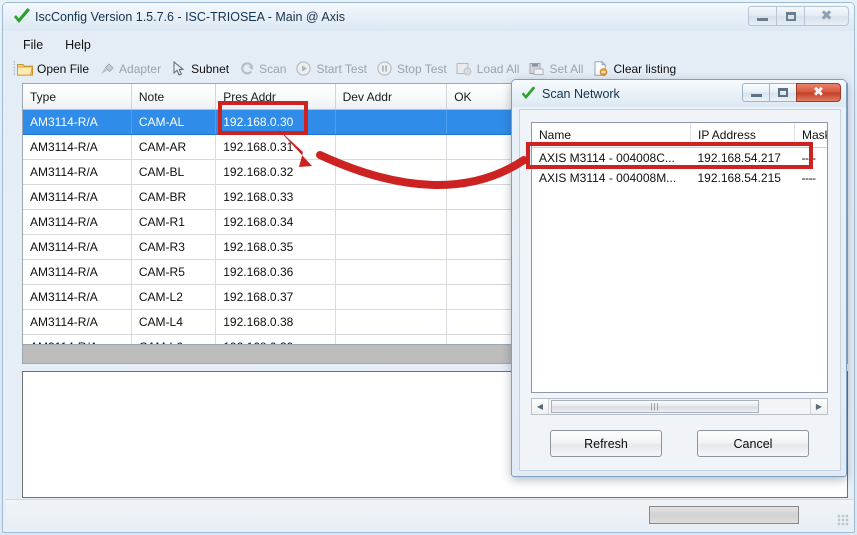 This screenshot has height=535, width=857. What do you see at coordinates (756, 95) in the screenshot?
I see `minimize-icon` at bounding box center [756, 95].